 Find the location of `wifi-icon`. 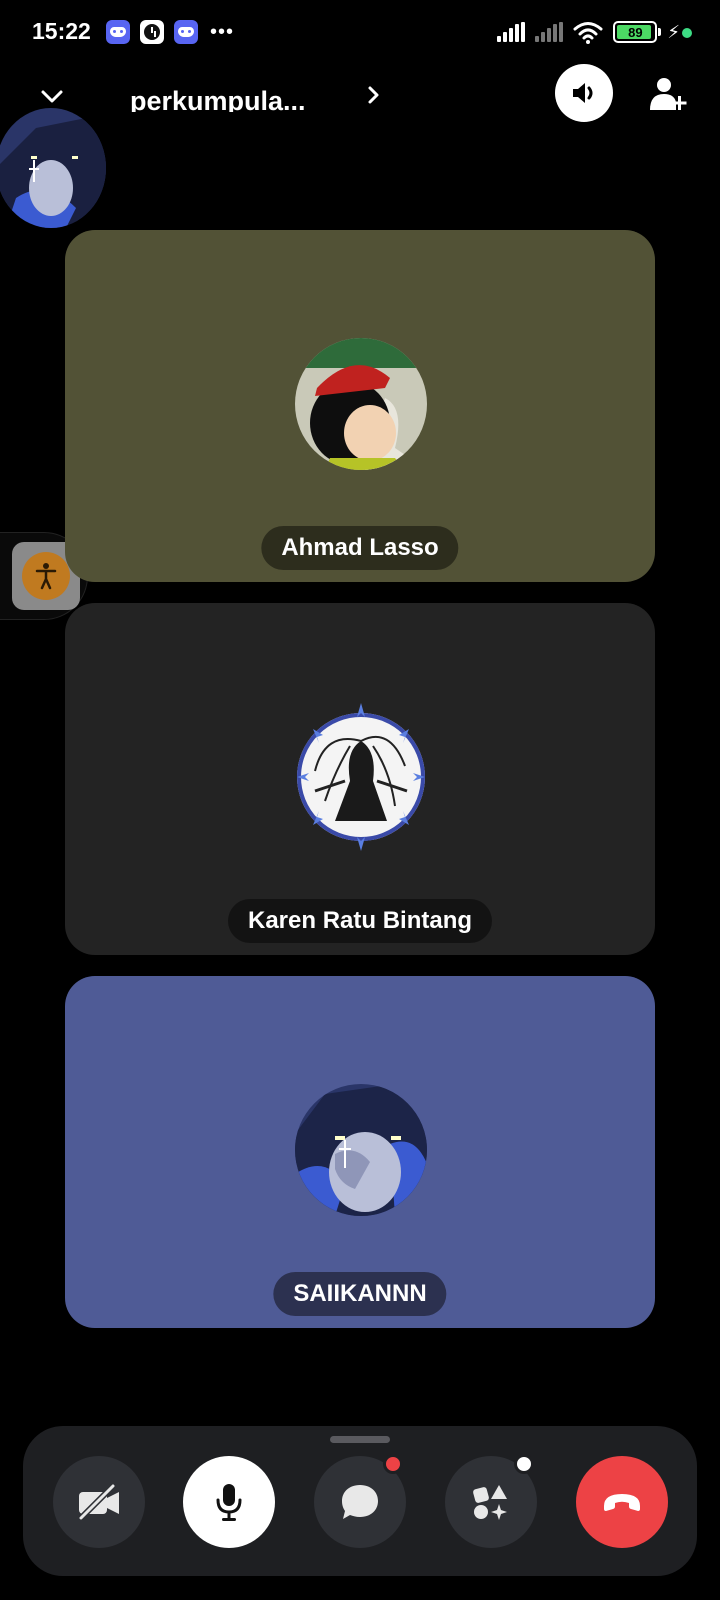

wifi-icon is located at coordinates (588, 33).